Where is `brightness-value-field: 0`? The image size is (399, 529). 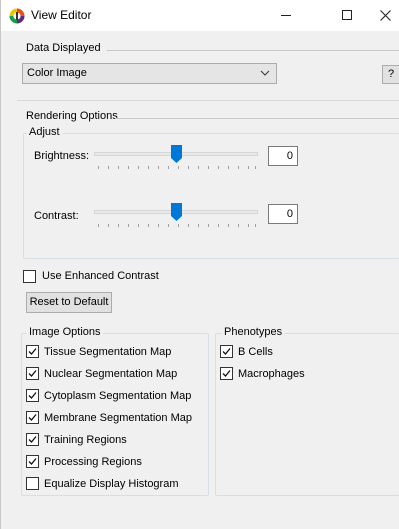 brightness-value-field: 0 is located at coordinates (283, 156).